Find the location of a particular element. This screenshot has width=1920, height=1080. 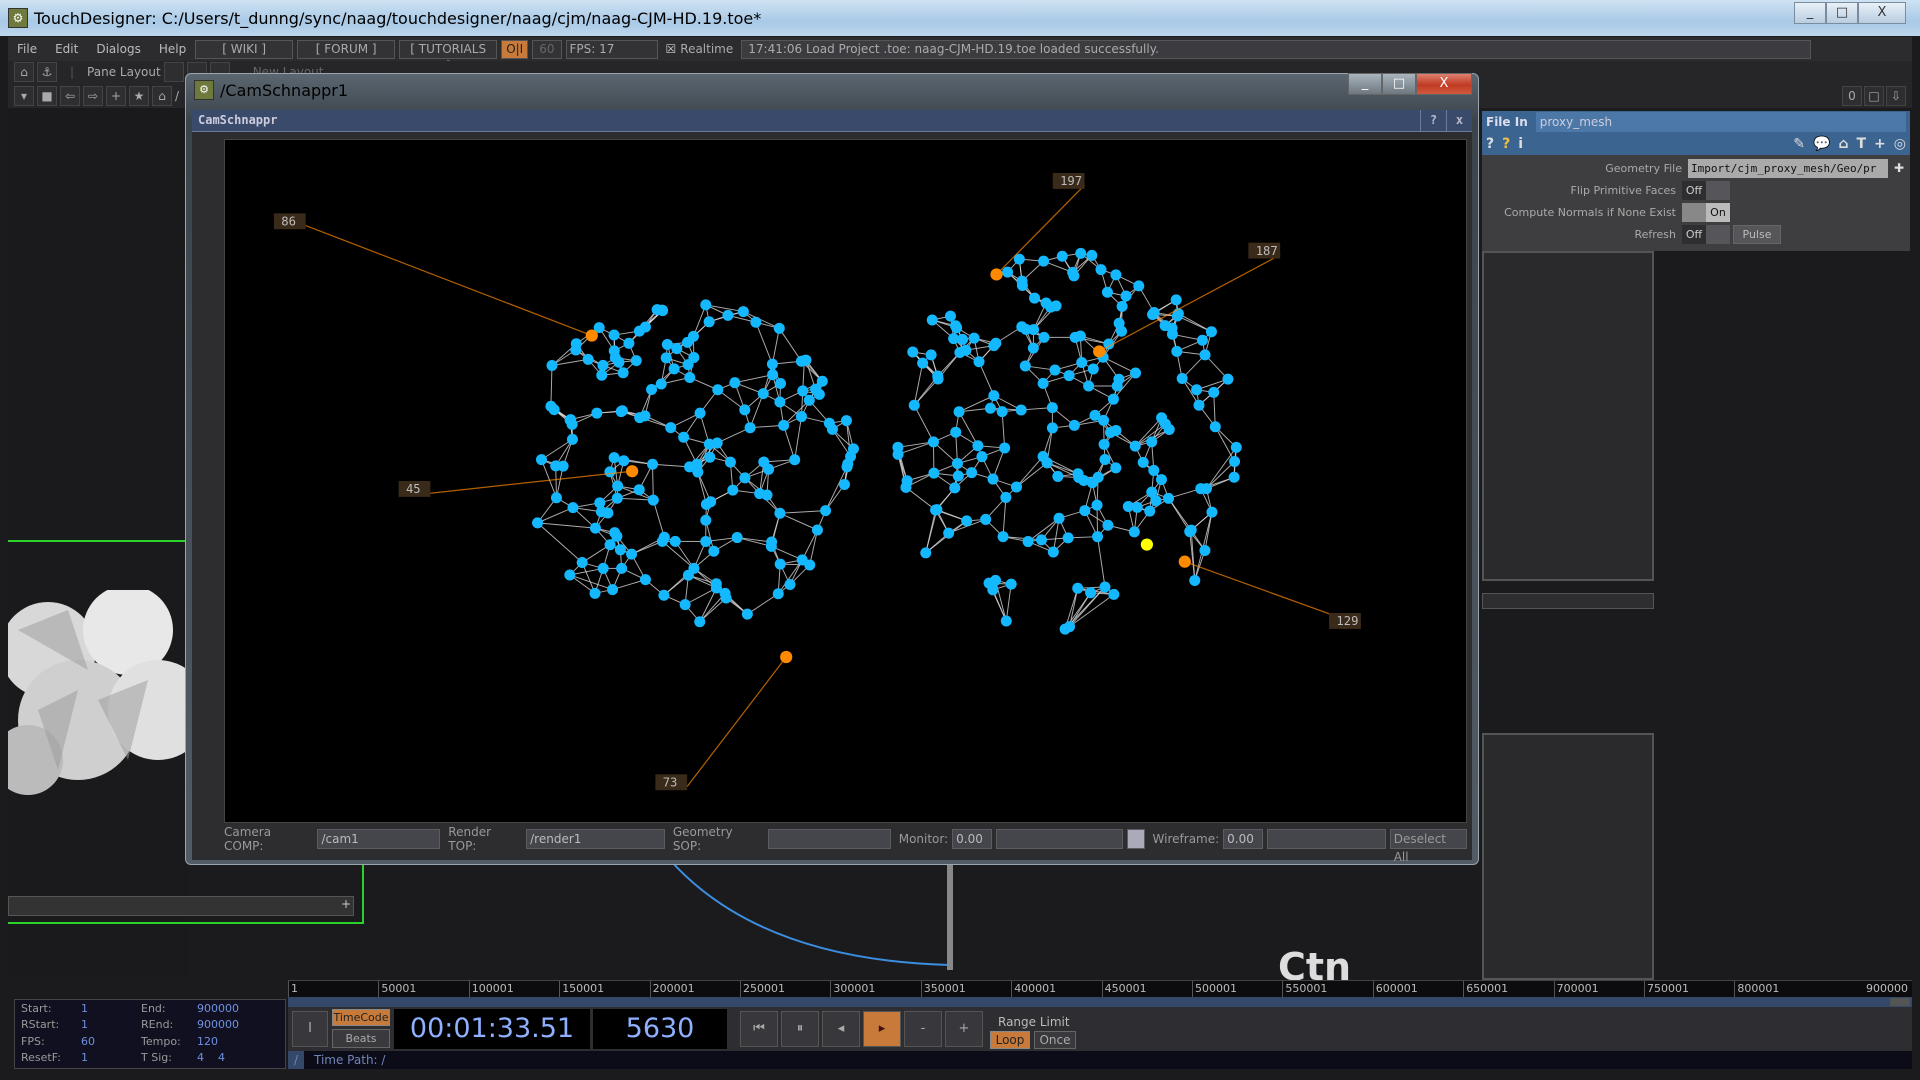

close-button: X is located at coordinates (1882, 13).